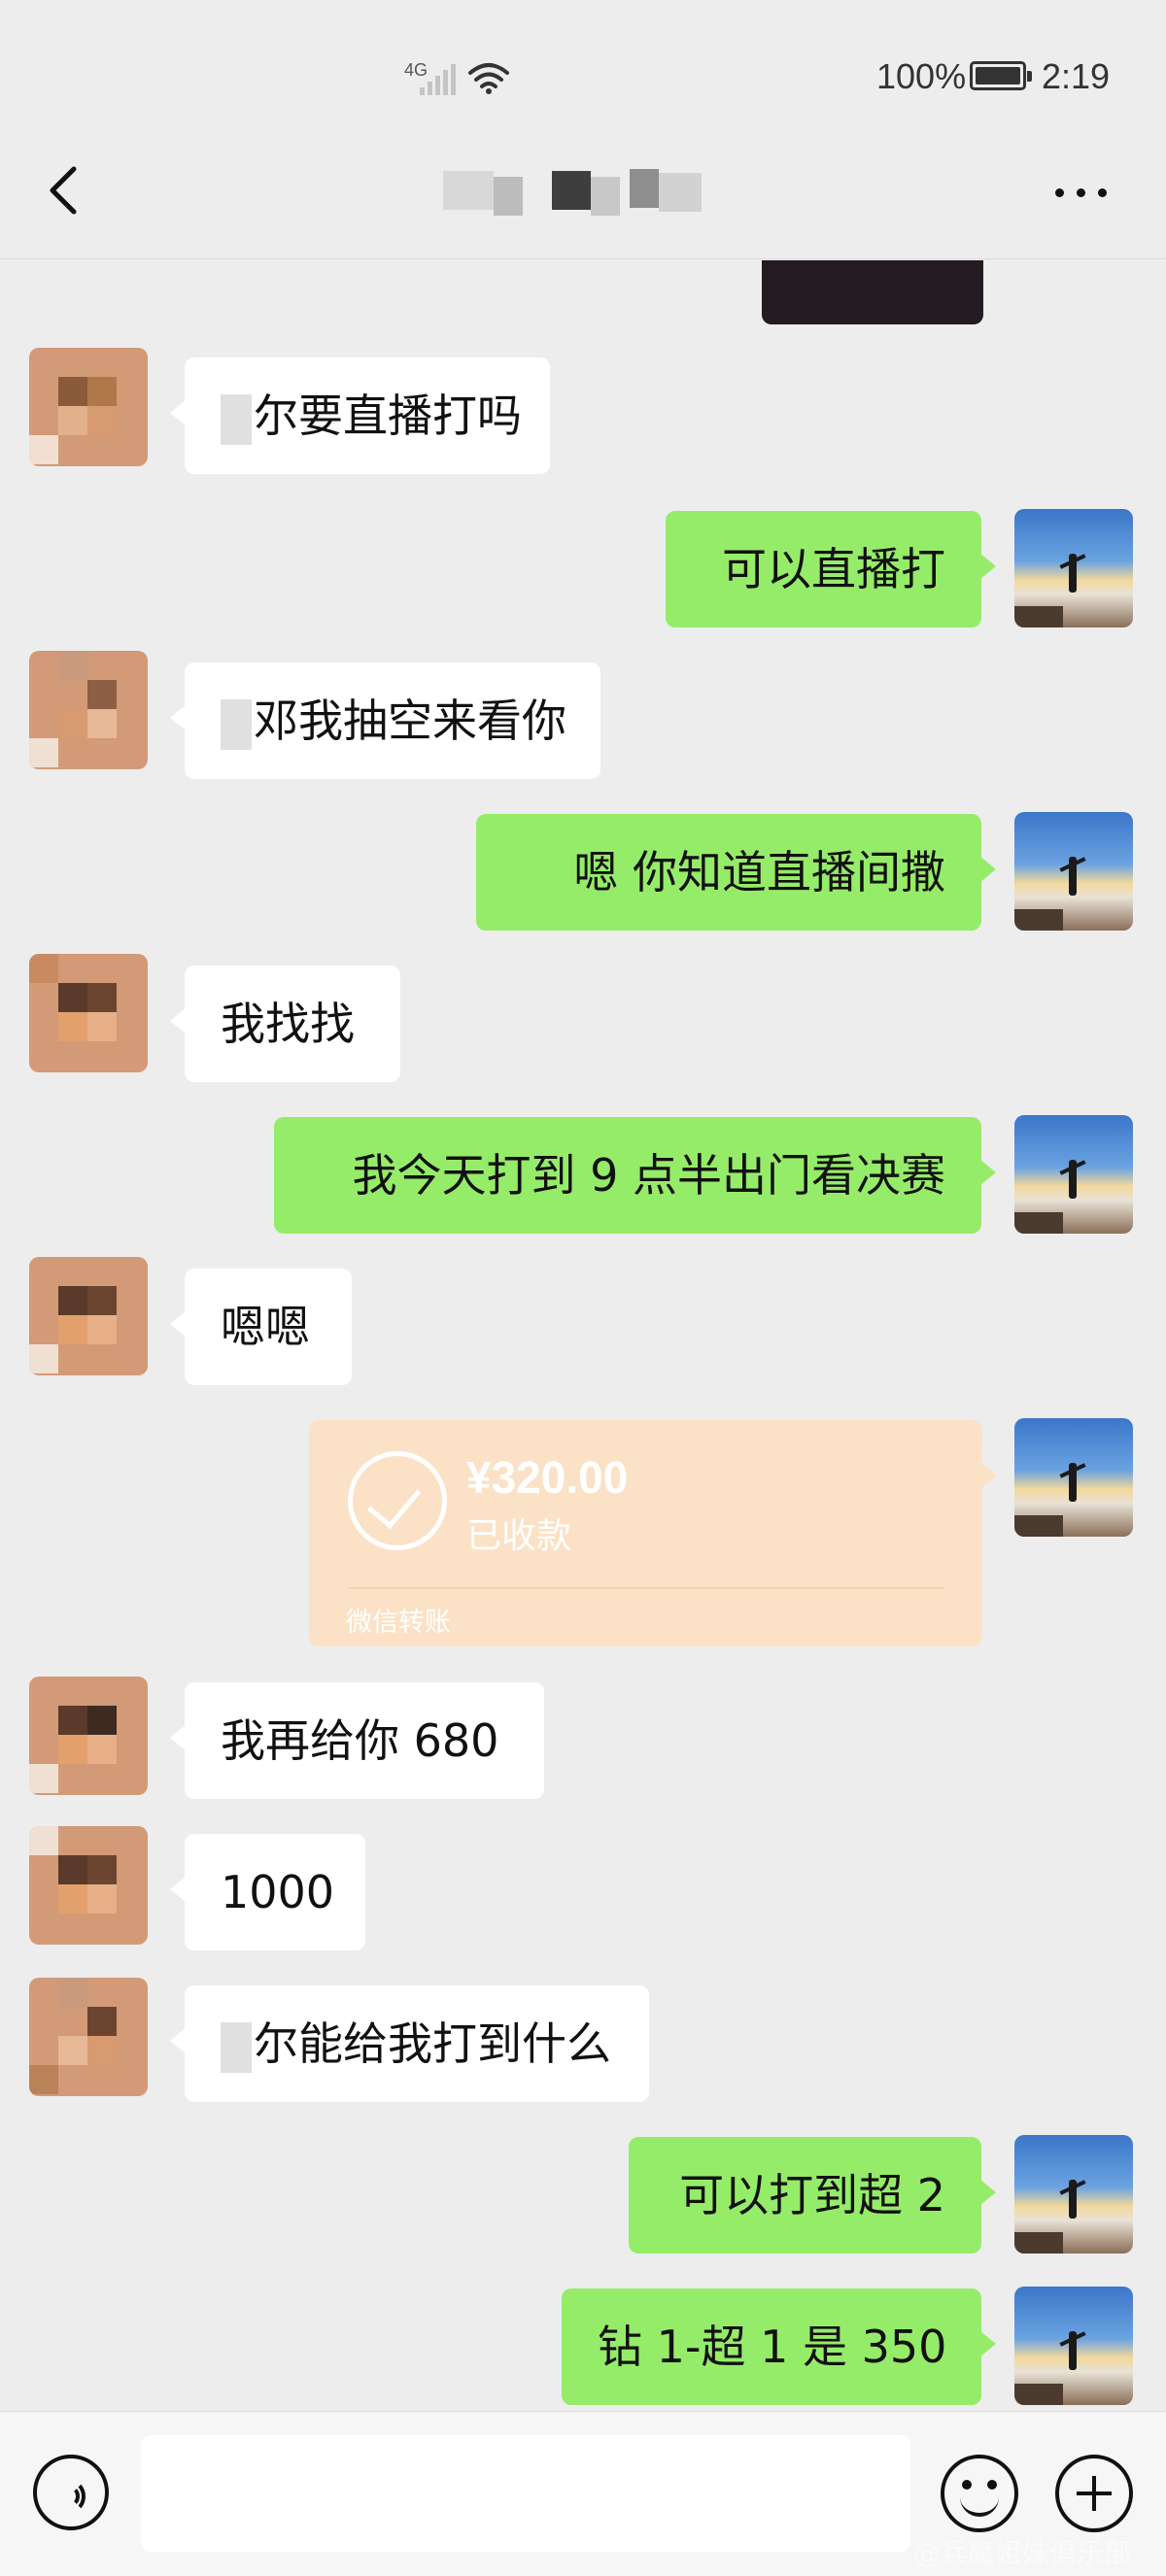 Image resolution: width=1166 pixels, height=2576 pixels. What do you see at coordinates (583, 258) in the screenshot?
I see `header-divider` at bounding box center [583, 258].